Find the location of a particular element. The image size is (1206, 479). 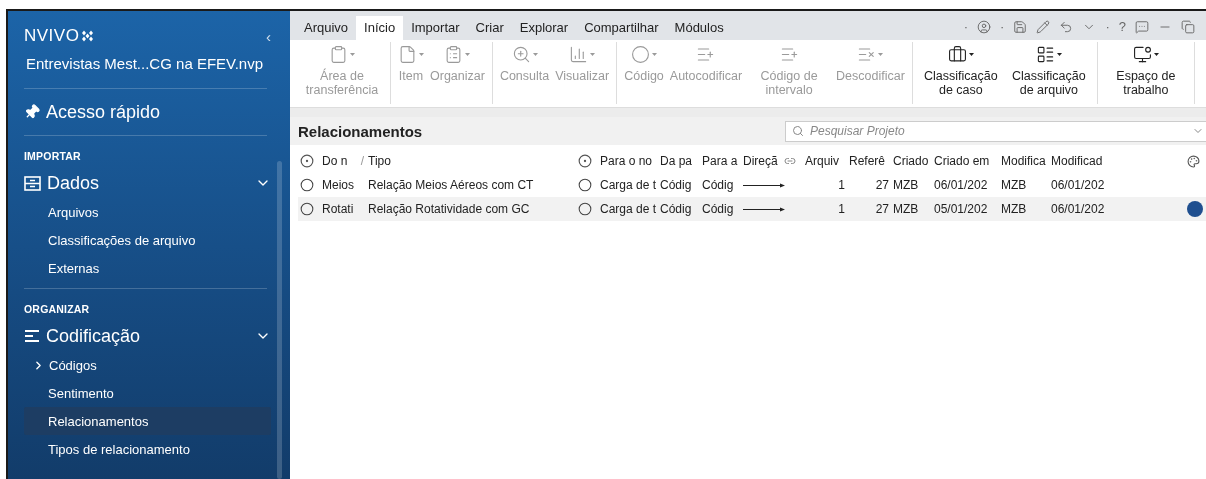

table-cell: 05/01/202 is located at coordinates (961, 209).